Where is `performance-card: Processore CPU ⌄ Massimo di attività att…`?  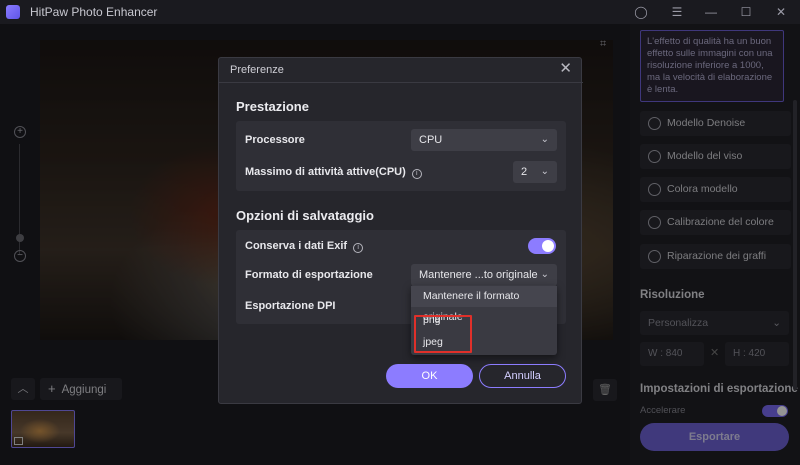
performance-card: Processore CPU ⌄ Massimo di attività att… is located at coordinates (401, 156).